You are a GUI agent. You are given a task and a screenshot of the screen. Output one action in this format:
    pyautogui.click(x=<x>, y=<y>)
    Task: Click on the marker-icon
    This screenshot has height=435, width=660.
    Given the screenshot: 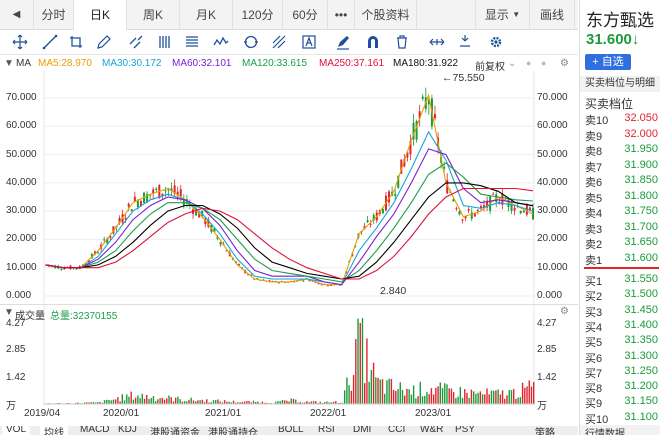 What is the action you would take?
    pyautogui.click(x=343, y=42)
    